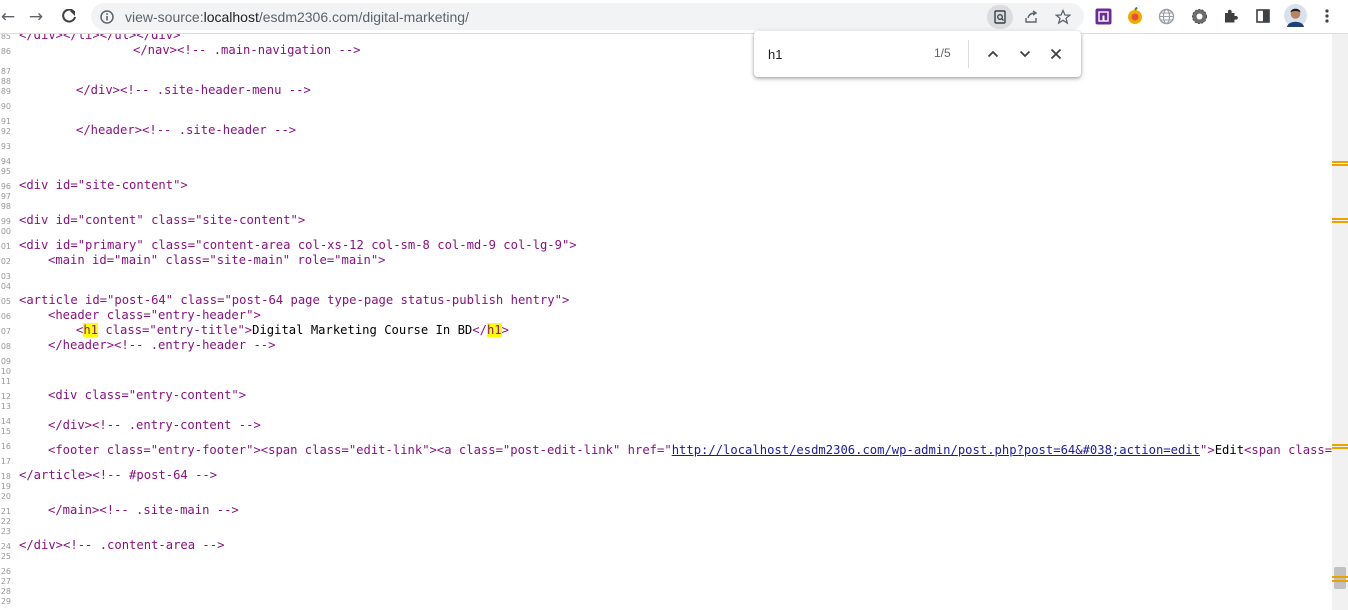  Describe the element at coordinates (942, 53) in the screenshot. I see `find-match-count: 1/5` at that location.